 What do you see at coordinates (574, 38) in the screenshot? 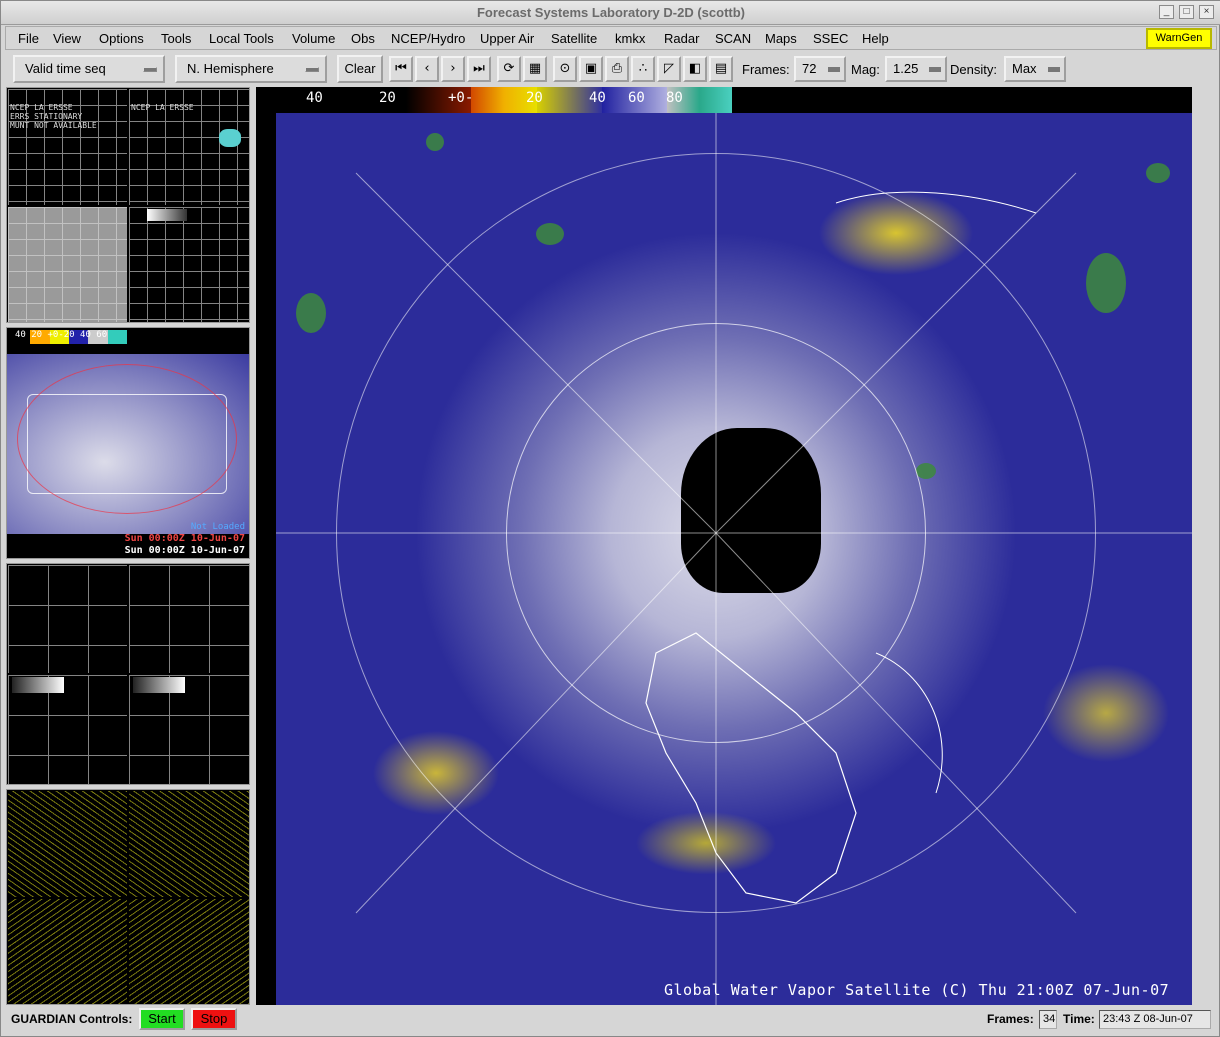
I see `menu-satellite: Satellite` at bounding box center [574, 38].